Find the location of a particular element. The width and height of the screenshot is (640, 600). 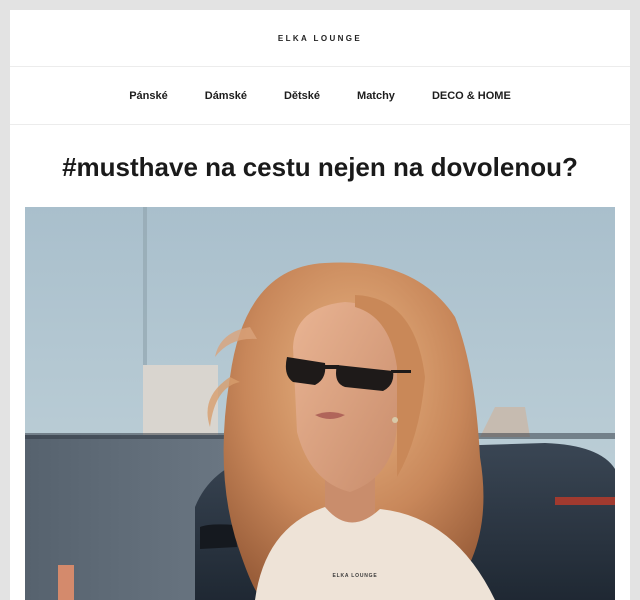

article-title: #musthave na cestu nejen na dovolenou? is located at coordinates (320, 167).